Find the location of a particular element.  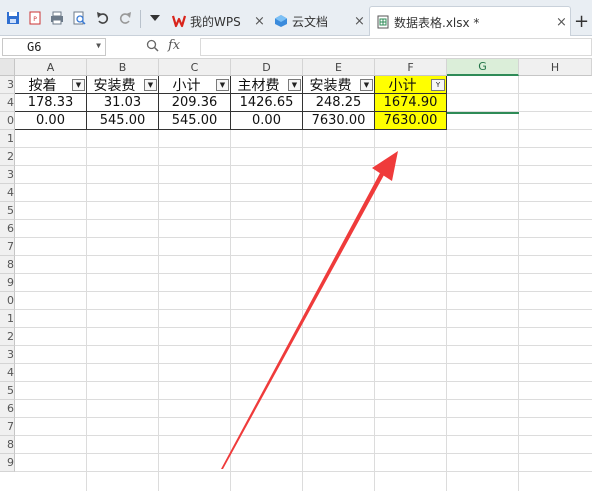

print-preview-icon is located at coordinates (79, 18).